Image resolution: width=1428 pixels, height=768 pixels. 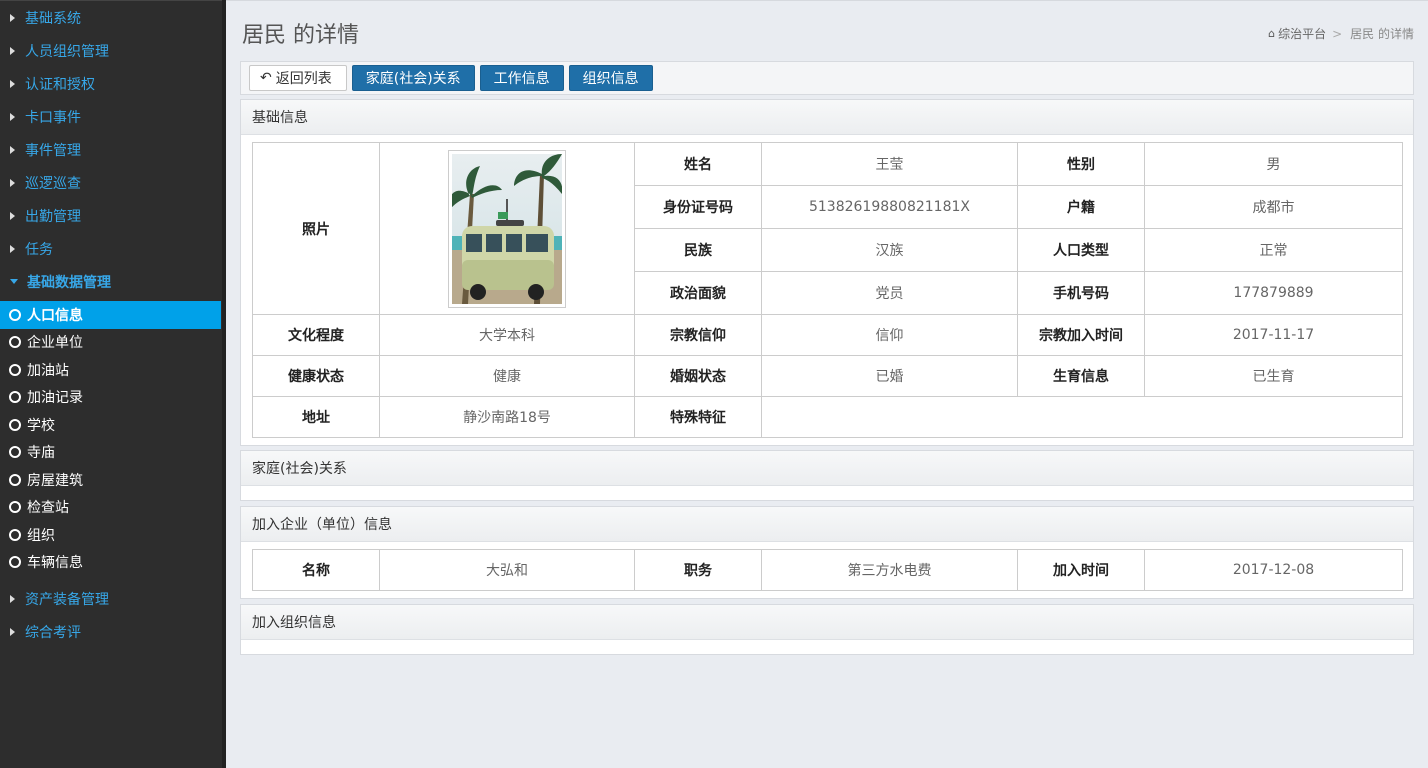 What do you see at coordinates (507, 335) in the screenshot?
I see `education-value: 大学本科` at bounding box center [507, 335].